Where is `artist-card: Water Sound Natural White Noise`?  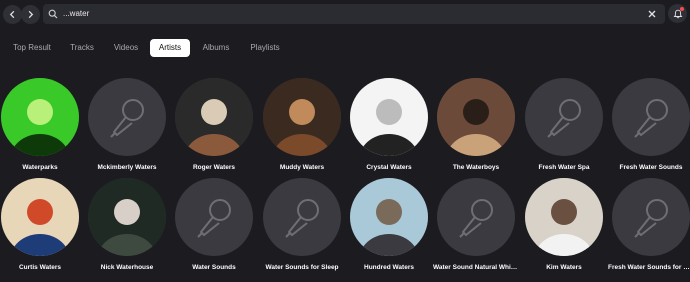
artist-card: Water Sound Natural White Noise is located at coordinates (476, 225).